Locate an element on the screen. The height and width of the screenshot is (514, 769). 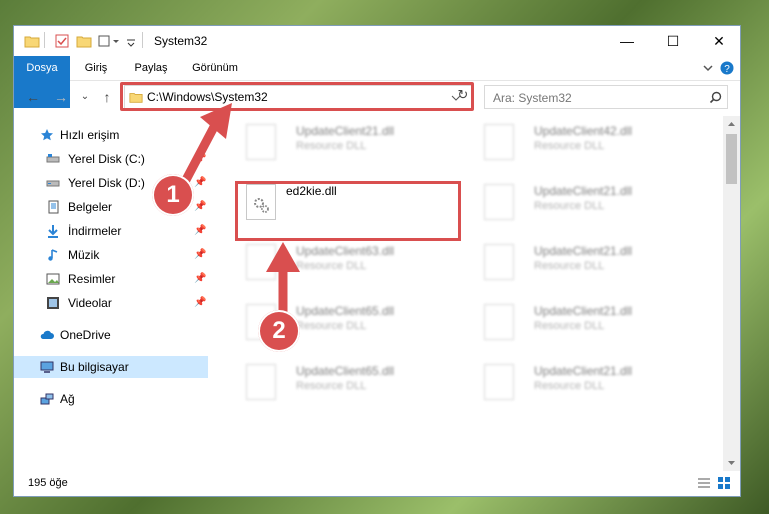
large-icons-view-icon is located at coordinates (724, 483).